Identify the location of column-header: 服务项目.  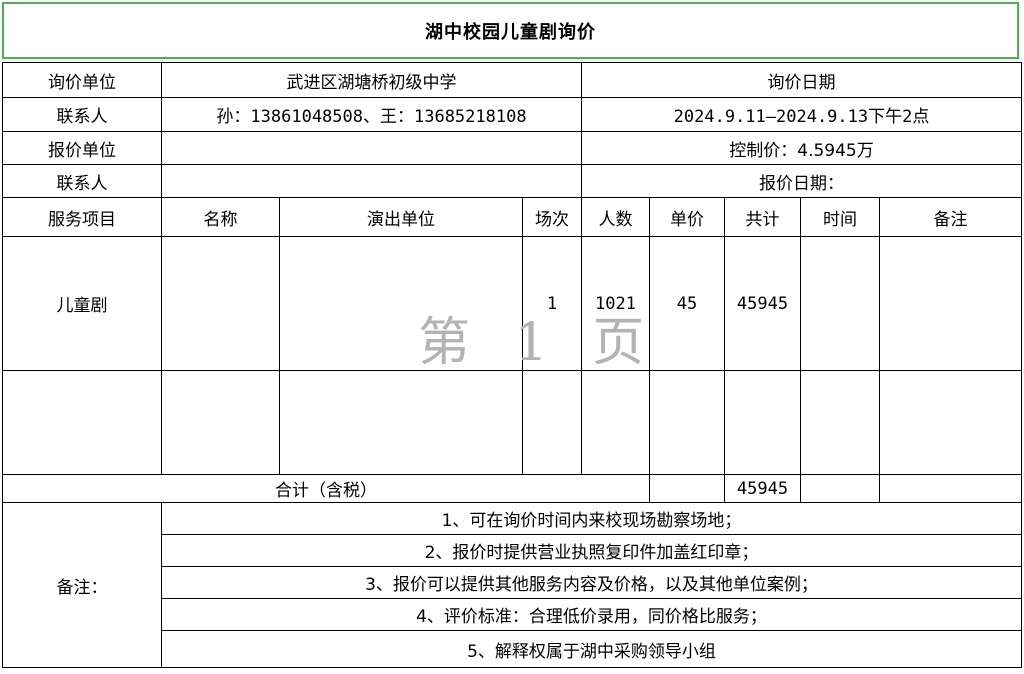
(82, 217).